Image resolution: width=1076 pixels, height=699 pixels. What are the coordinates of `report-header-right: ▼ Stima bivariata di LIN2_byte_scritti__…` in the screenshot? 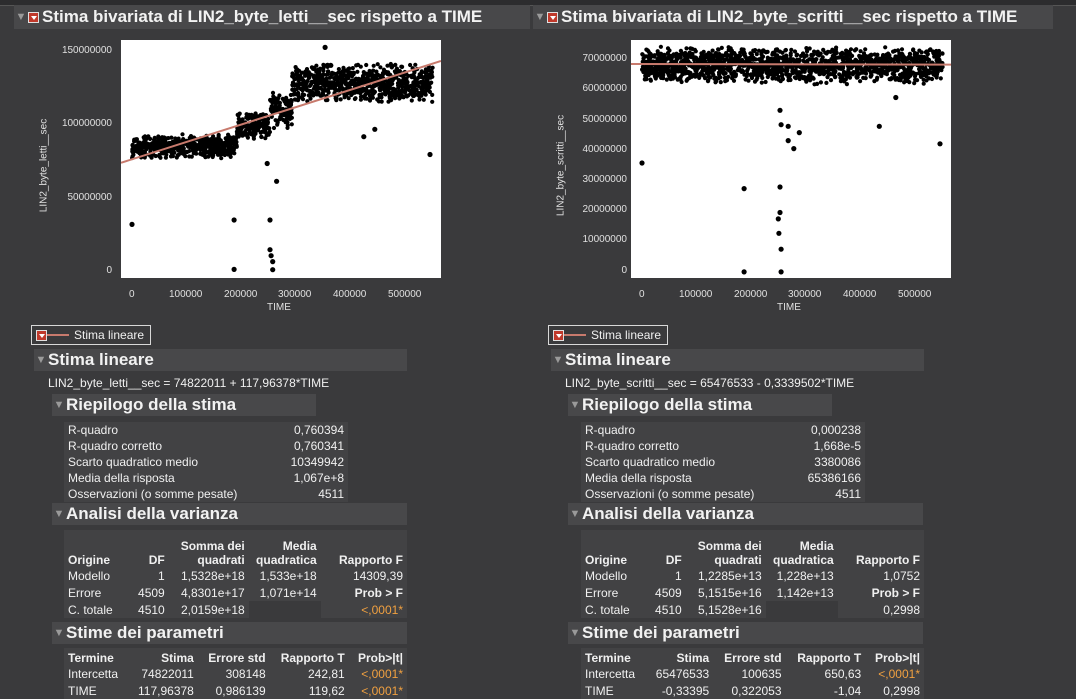 It's located at (793, 17).